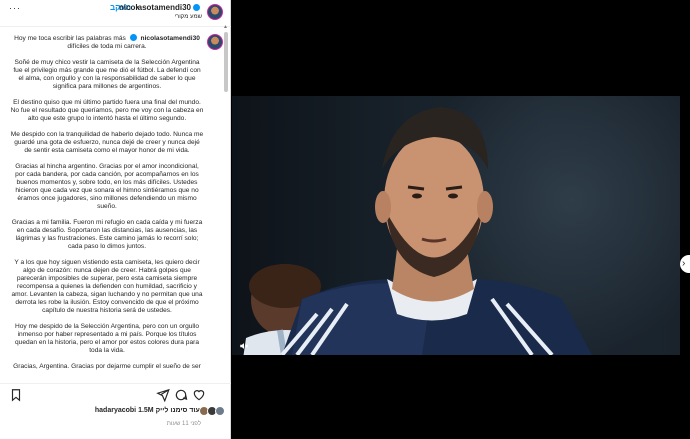 The image size is (690, 439). What do you see at coordinates (70, 38) in the screenshot?
I see `caption-intro: Hoy me toca escribir las palabras más` at bounding box center [70, 38].